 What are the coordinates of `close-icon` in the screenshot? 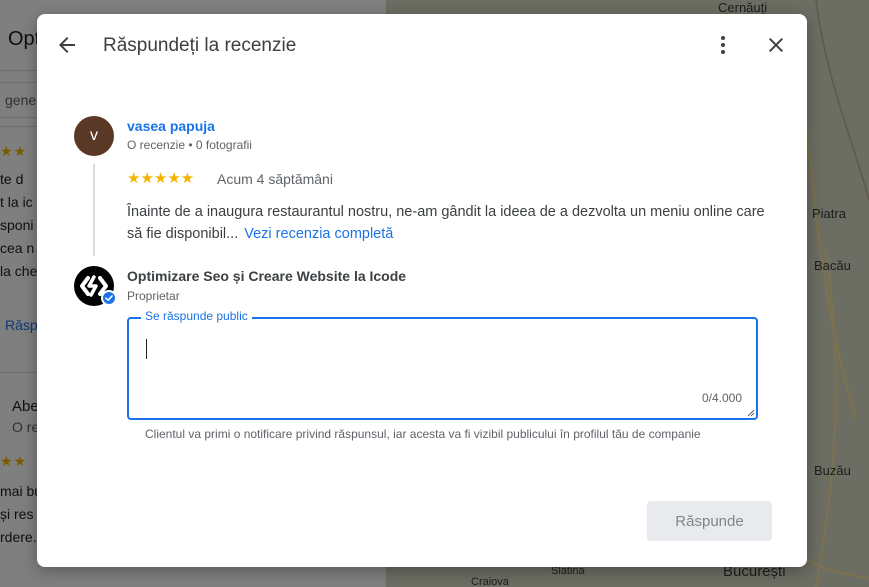 It's located at (776, 45).